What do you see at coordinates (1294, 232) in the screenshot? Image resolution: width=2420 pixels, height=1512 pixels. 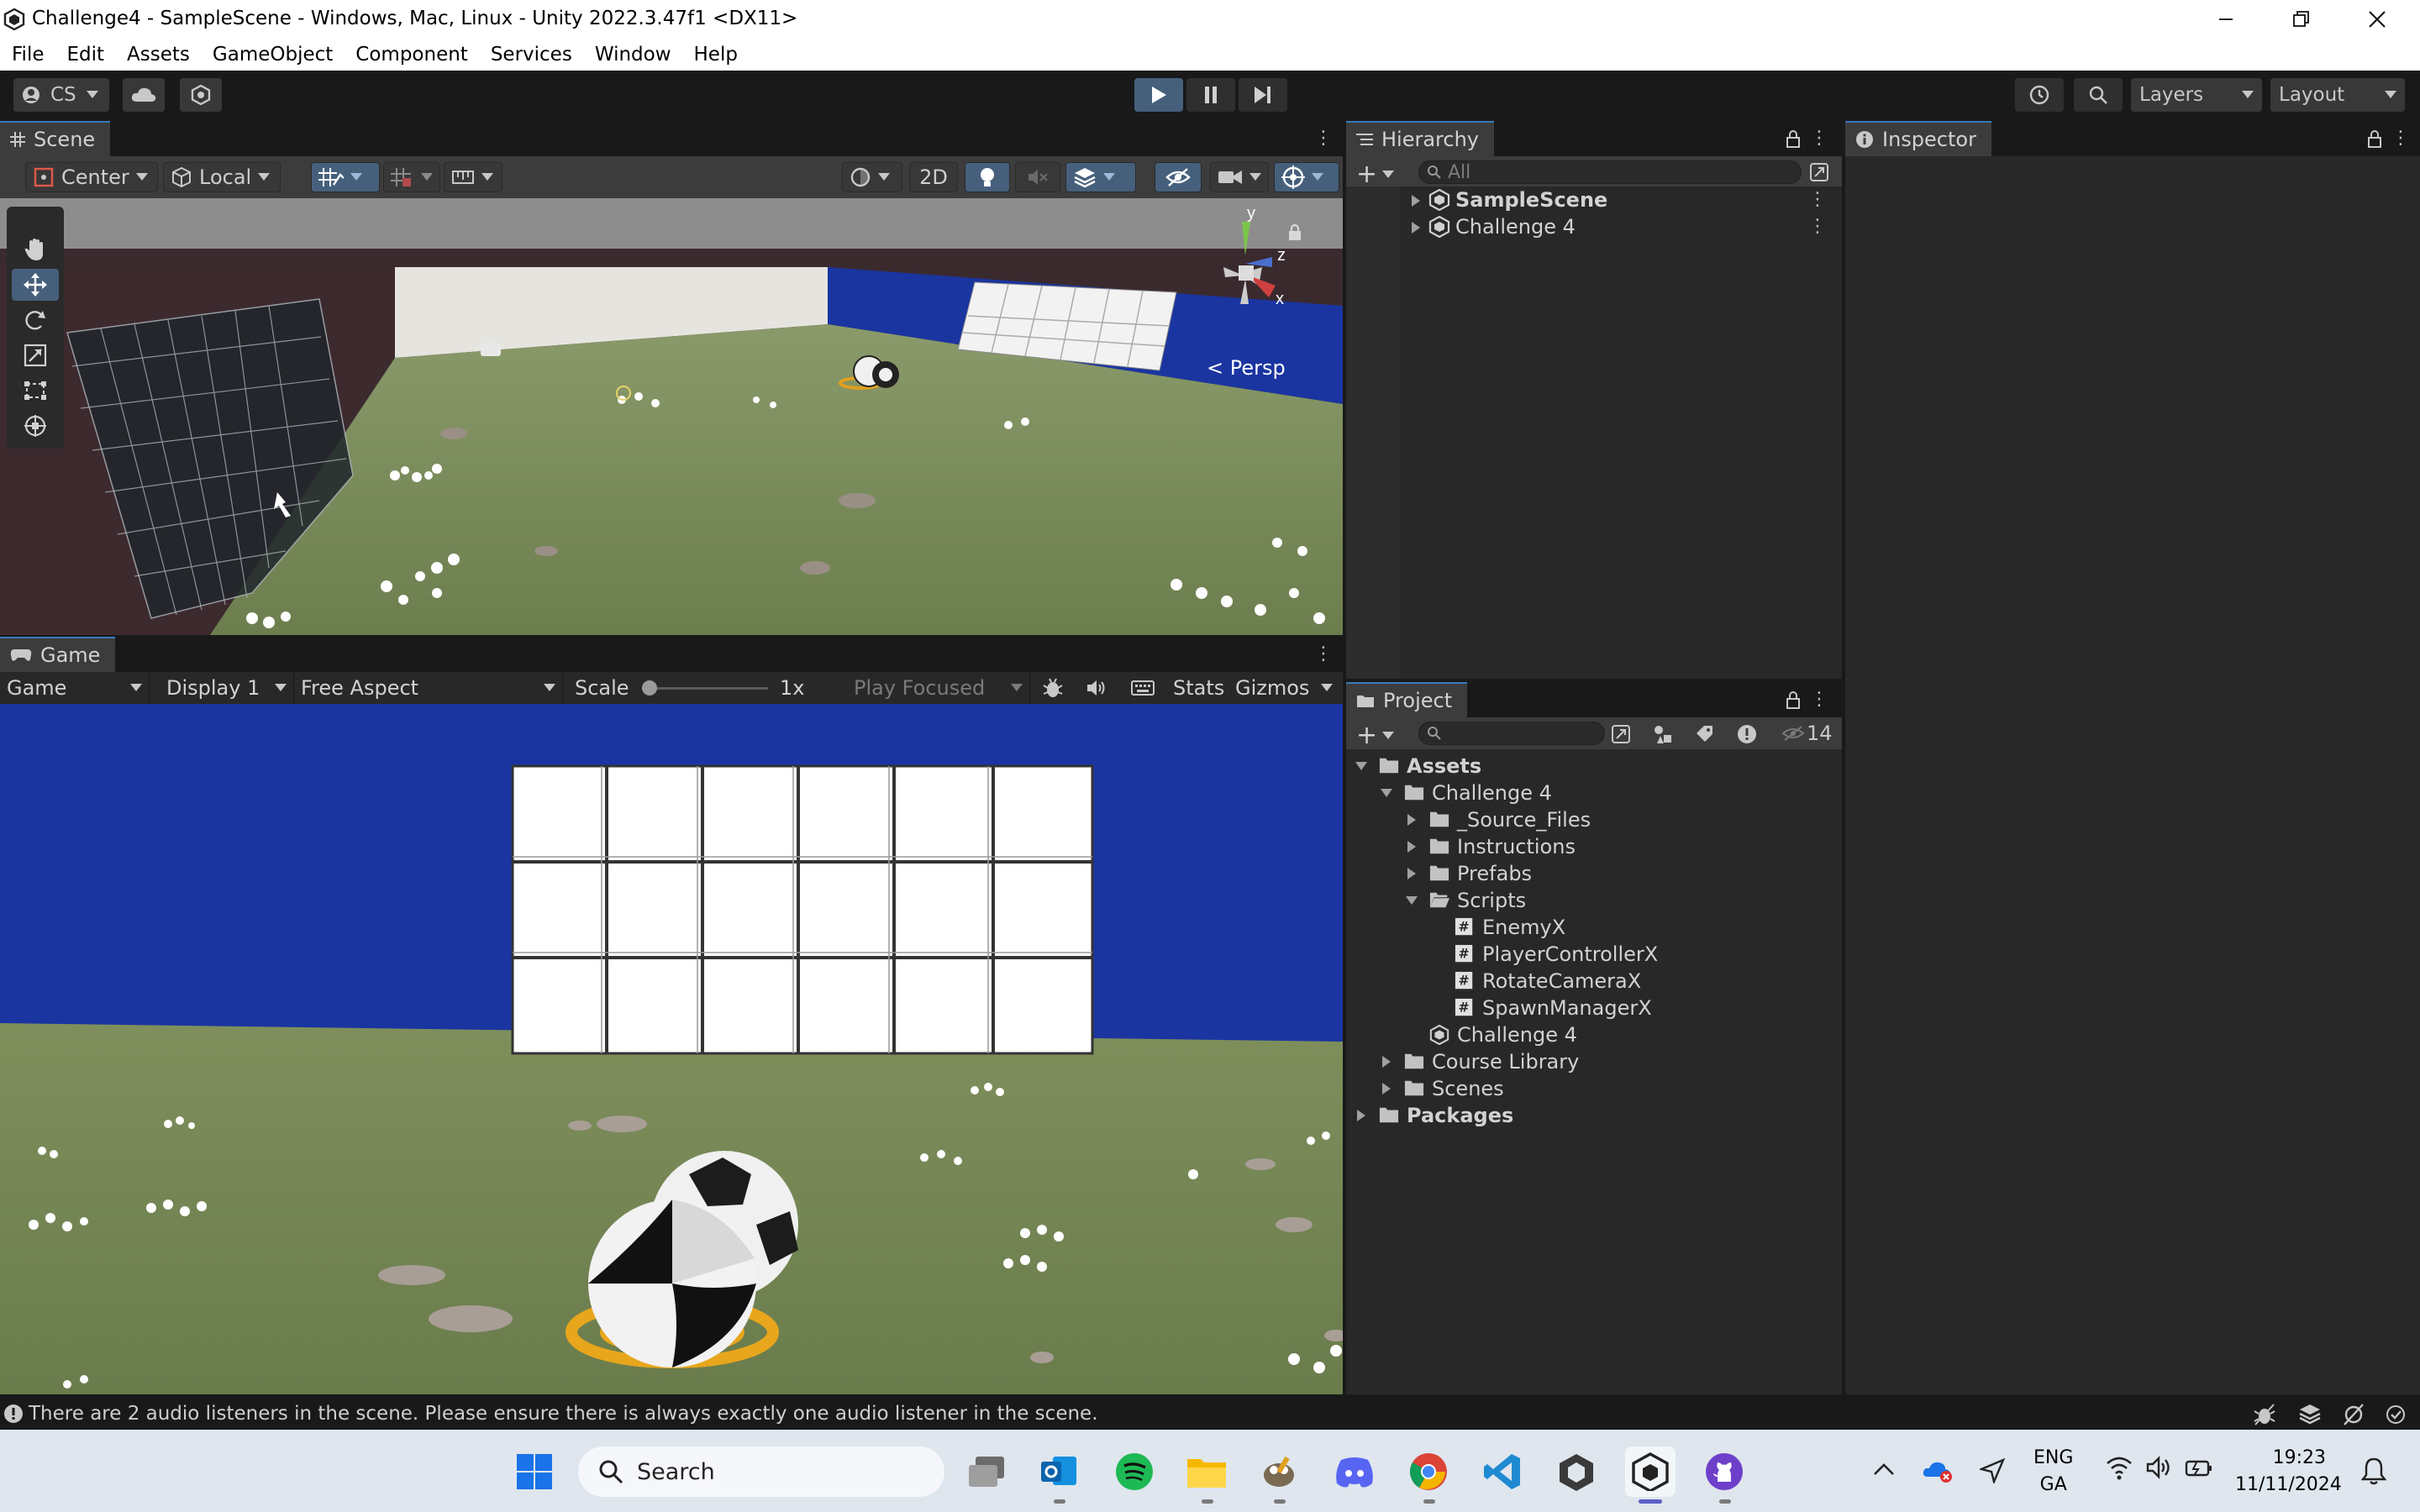 I see `gizmo-lock-icon` at bounding box center [1294, 232].